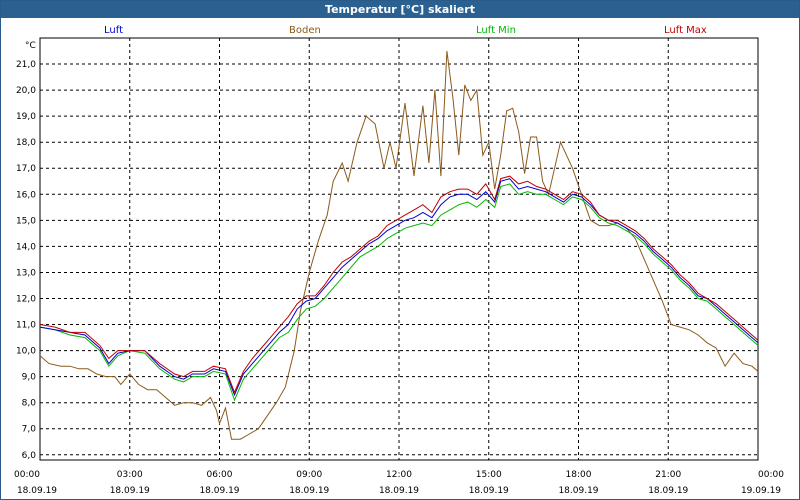  What do you see at coordinates (26, 273) in the screenshot?
I see `y-tick-label: 13,0` at bounding box center [26, 273].